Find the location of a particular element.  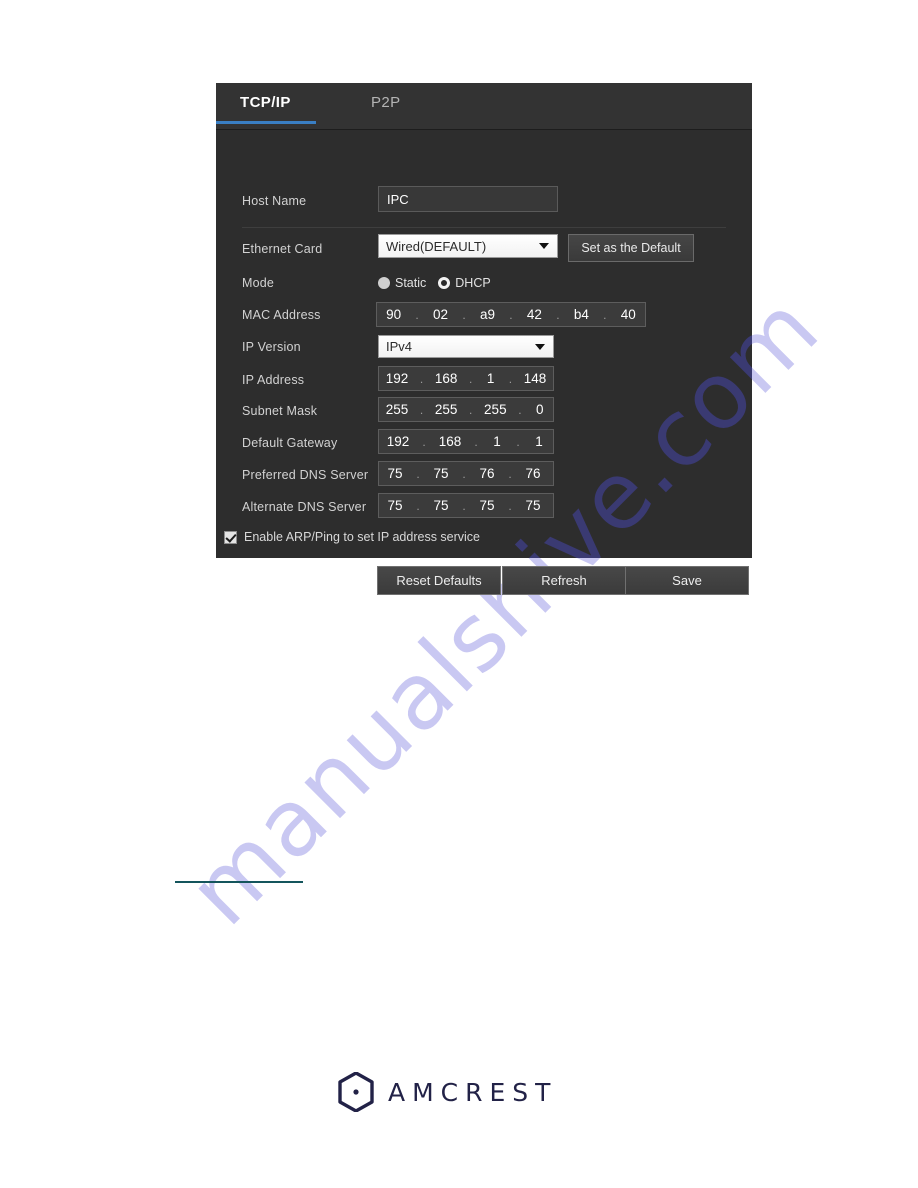

radio-static: Static is located at coordinates (402, 283).